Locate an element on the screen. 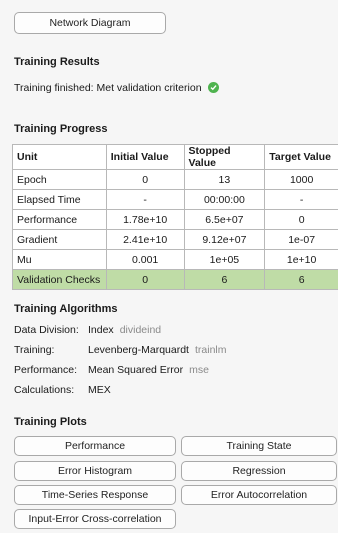 The image size is (338, 533). table-row: Performance 1.78e+10 6.5e+07 0 is located at coordinates (175, 219).